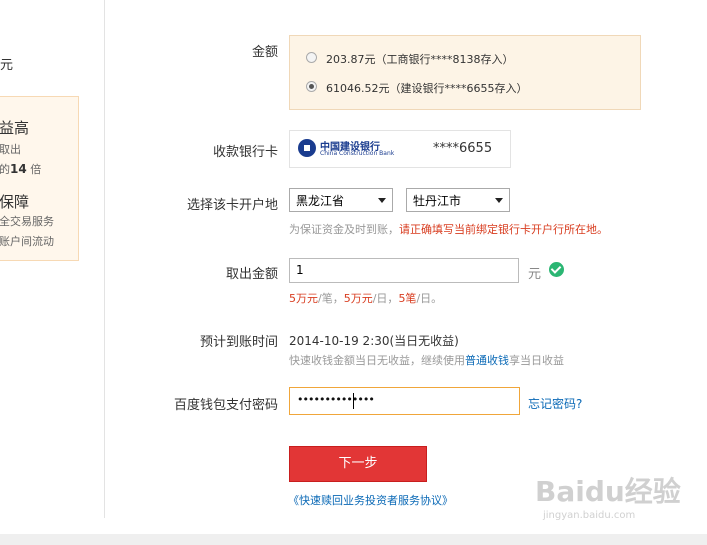  Describe the element at coordinates (311, 57) in the screenshot. I see `amount-option-radio-icbc` at that location.